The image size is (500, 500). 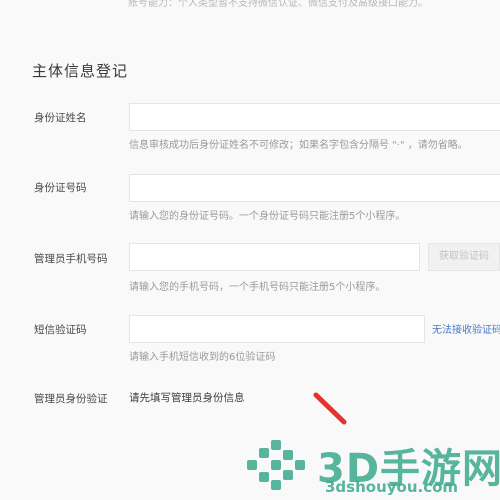 I want to click on sms-code-hint: 请输入手机短信收到的6位验证码, so click(x=202, y=357).